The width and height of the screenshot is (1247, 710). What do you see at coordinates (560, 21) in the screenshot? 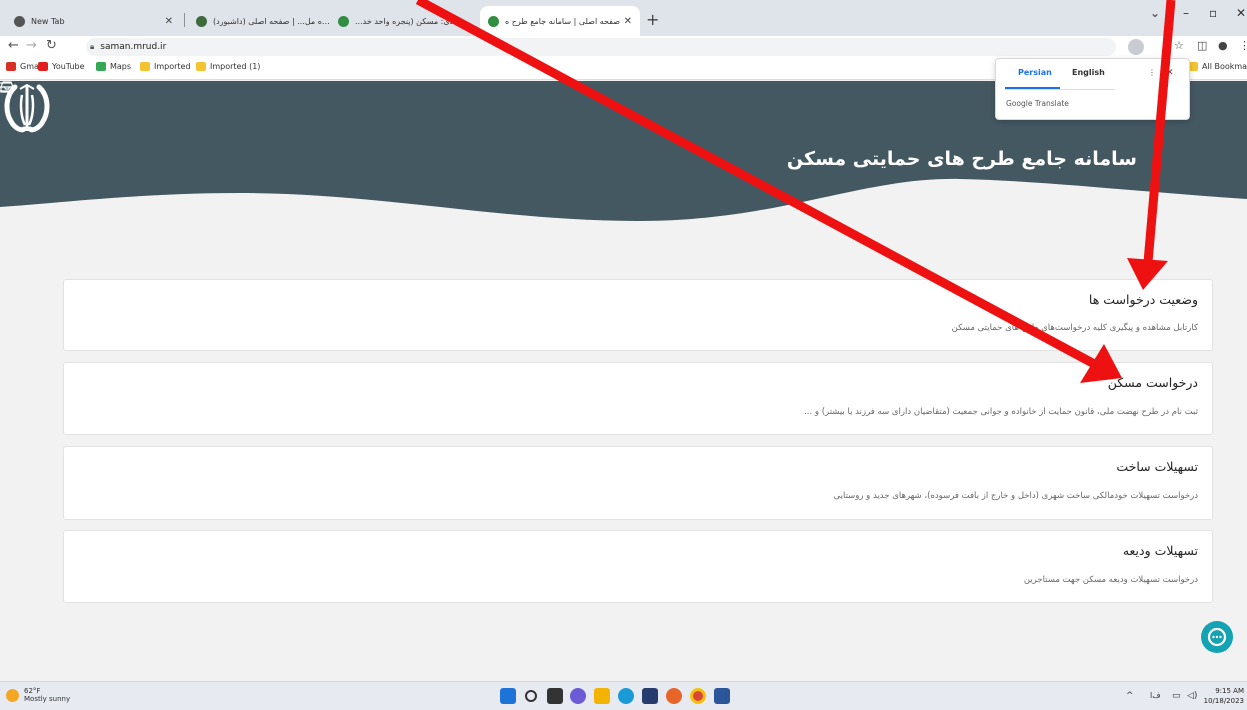
I see `tab-saman-home: صفحه اصلی | سامانه جامع طرح ه ✕` at bounding box center [560, 21].